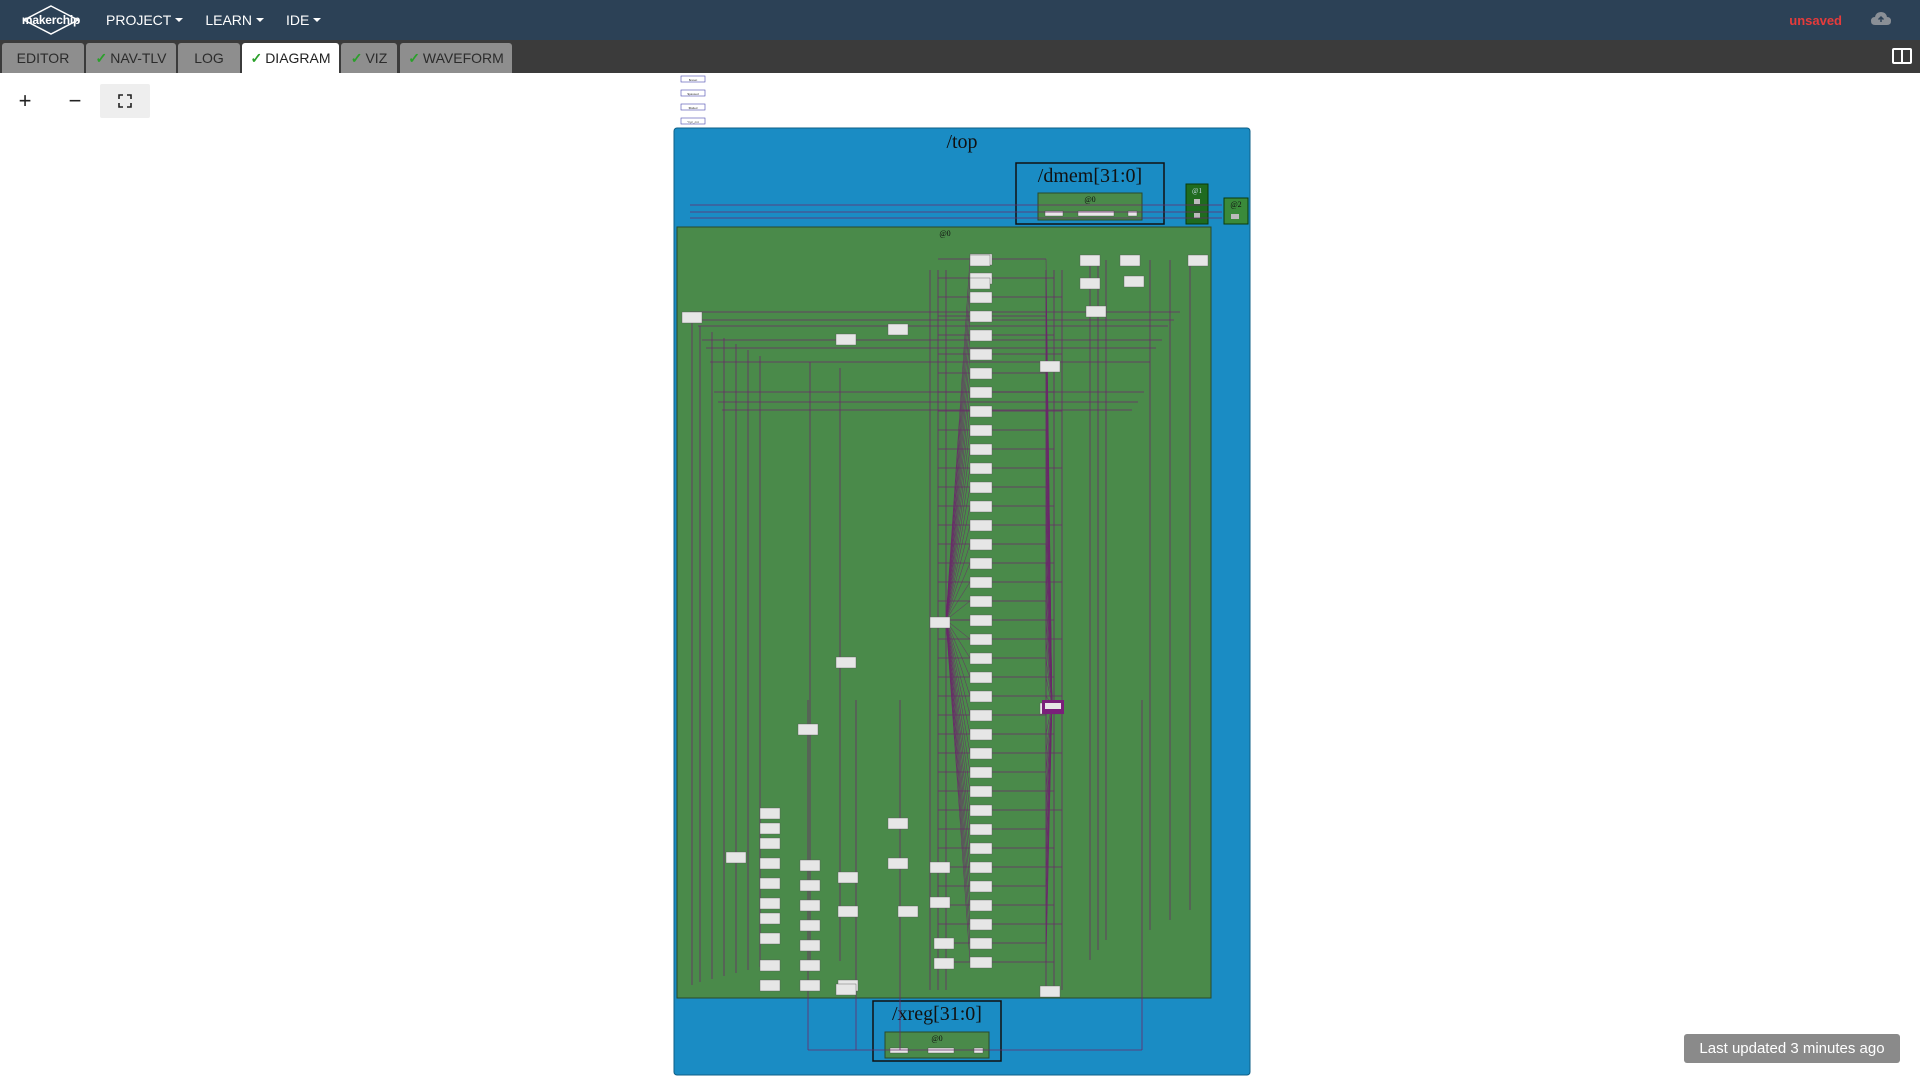  Describe the element at coordinates (304, 20) in the screenshot. I see `menu-ide: IDE` at that location.